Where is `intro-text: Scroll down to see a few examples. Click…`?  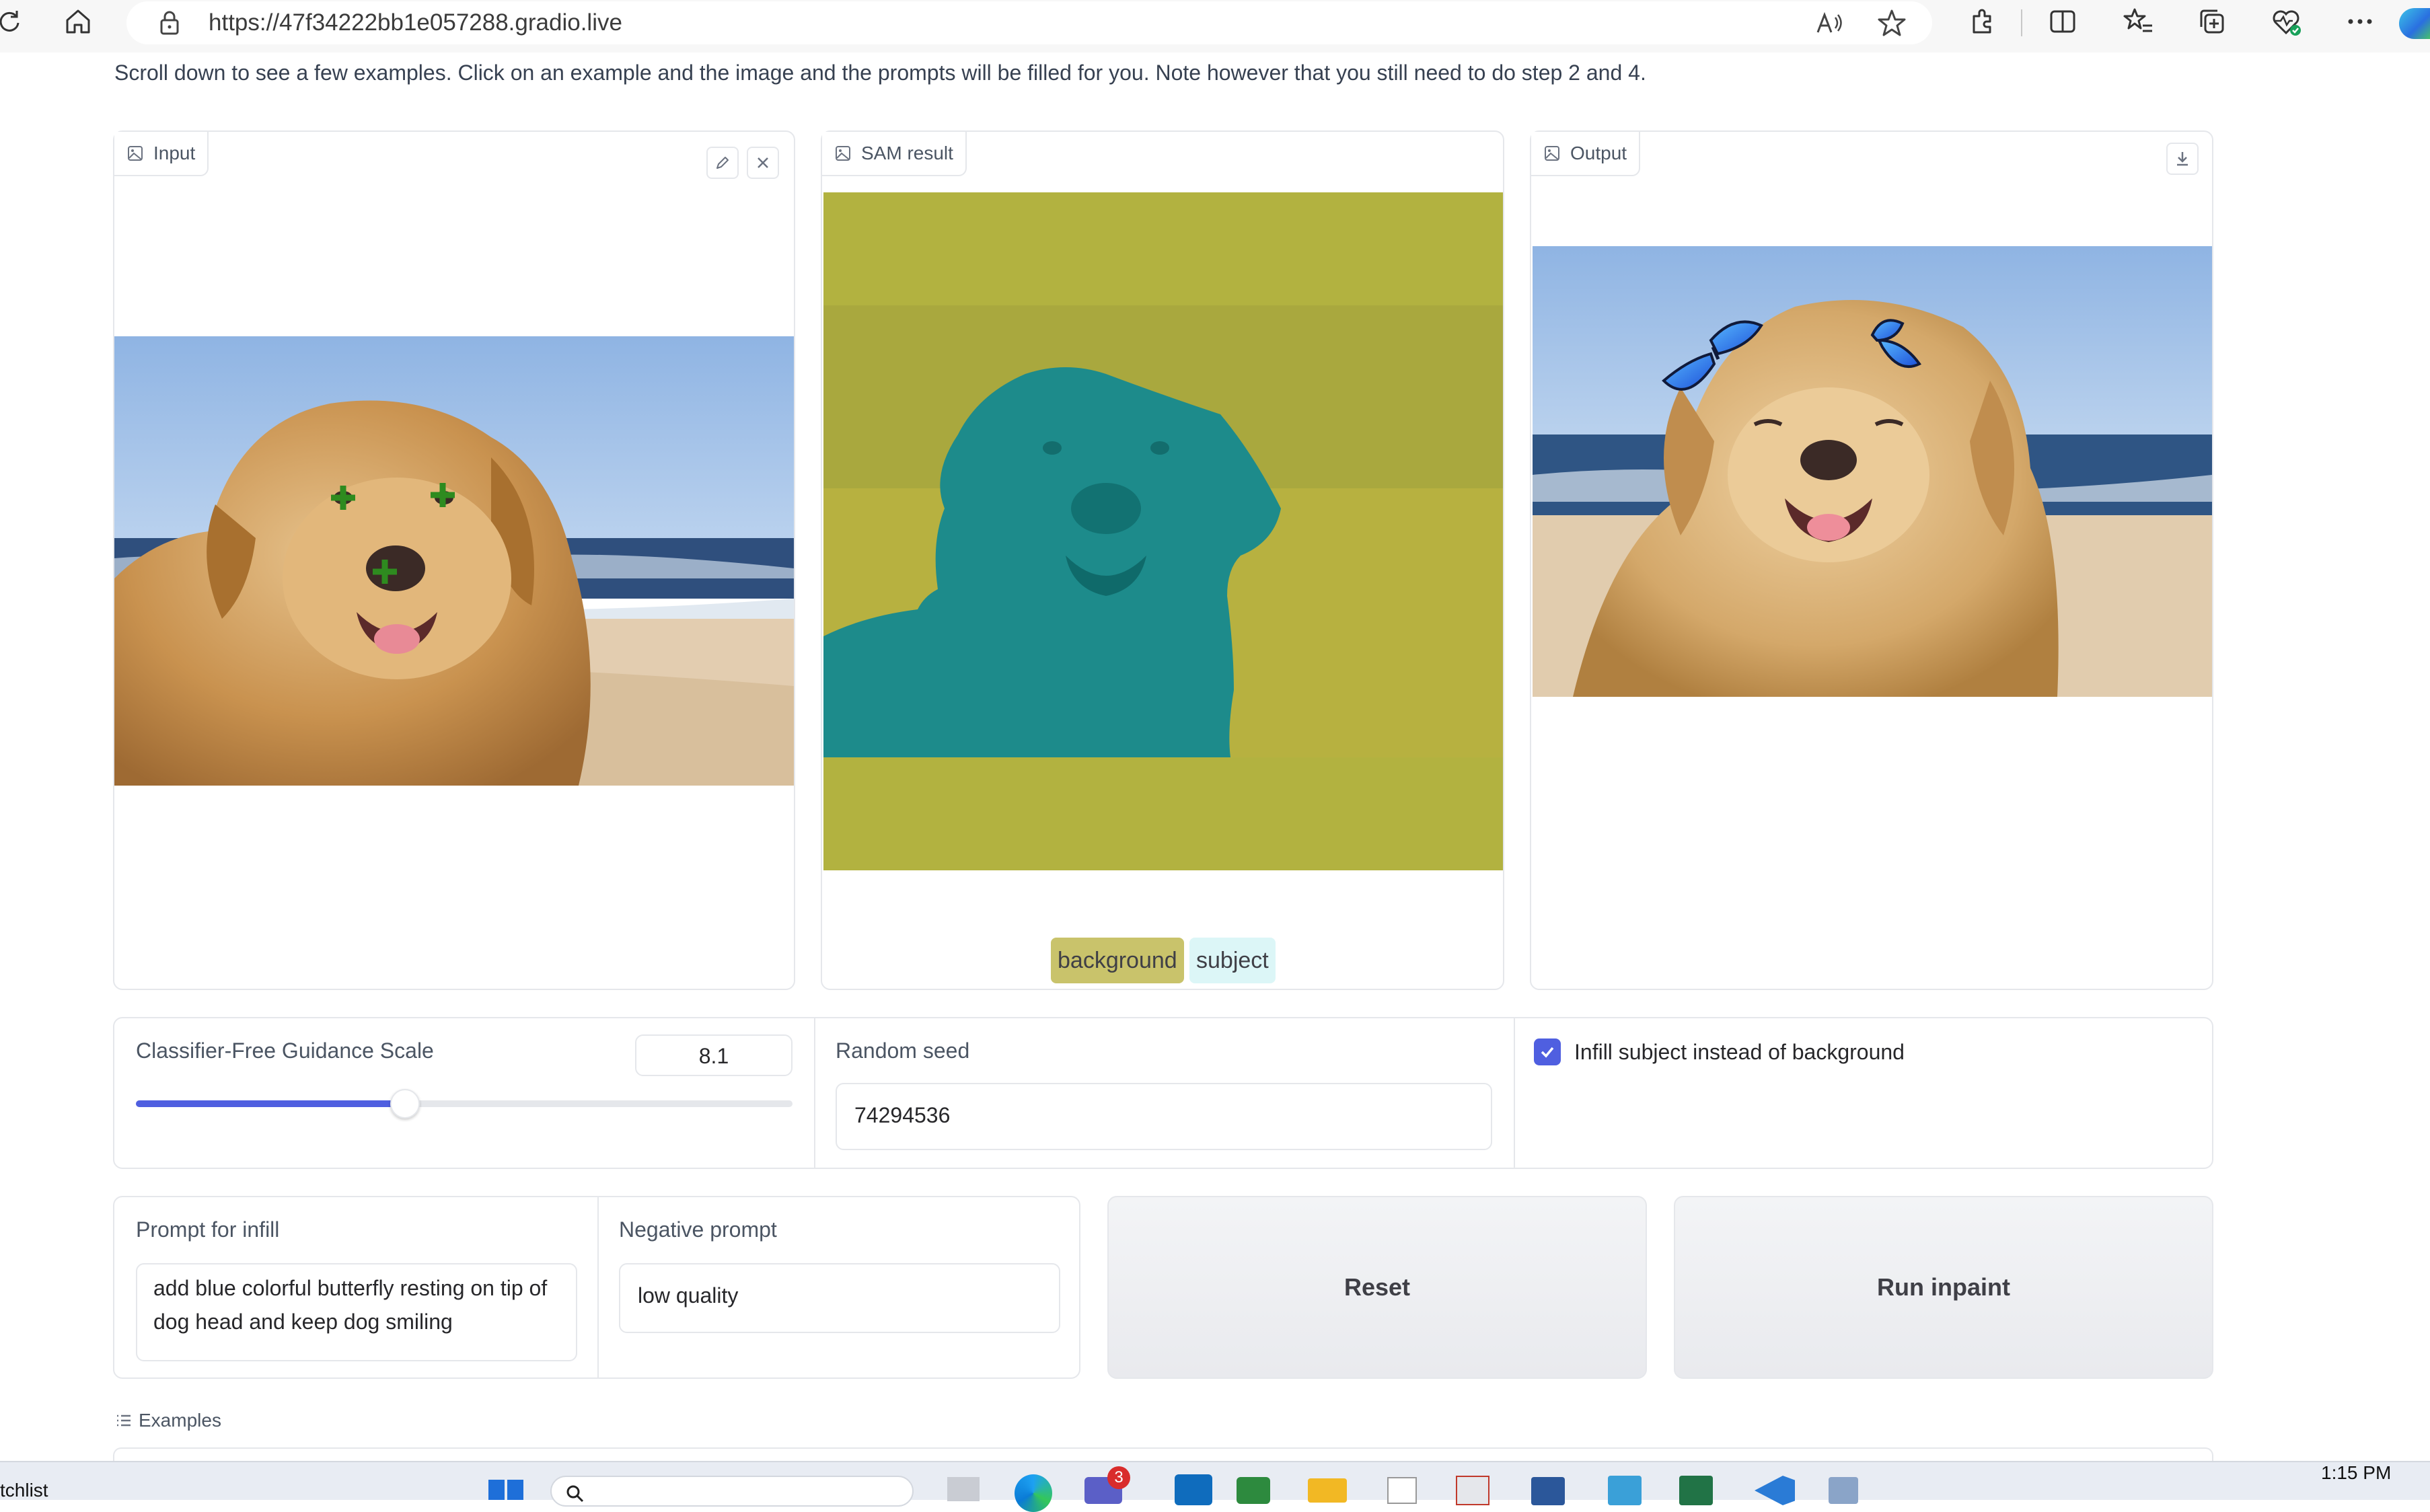
intro-text: Scroll down to see a few examples. Click… is located at coordinates (880, 73).